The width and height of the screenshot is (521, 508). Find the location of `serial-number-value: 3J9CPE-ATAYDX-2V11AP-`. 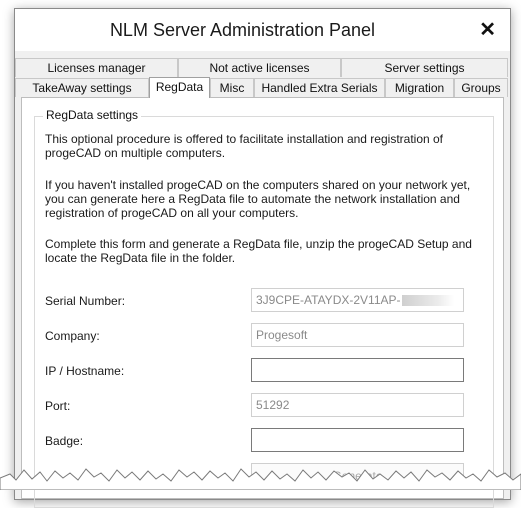

serial-number-value: 3J9CPE-ATAYDX-2V11AP- is located at coordinates (328, 300).